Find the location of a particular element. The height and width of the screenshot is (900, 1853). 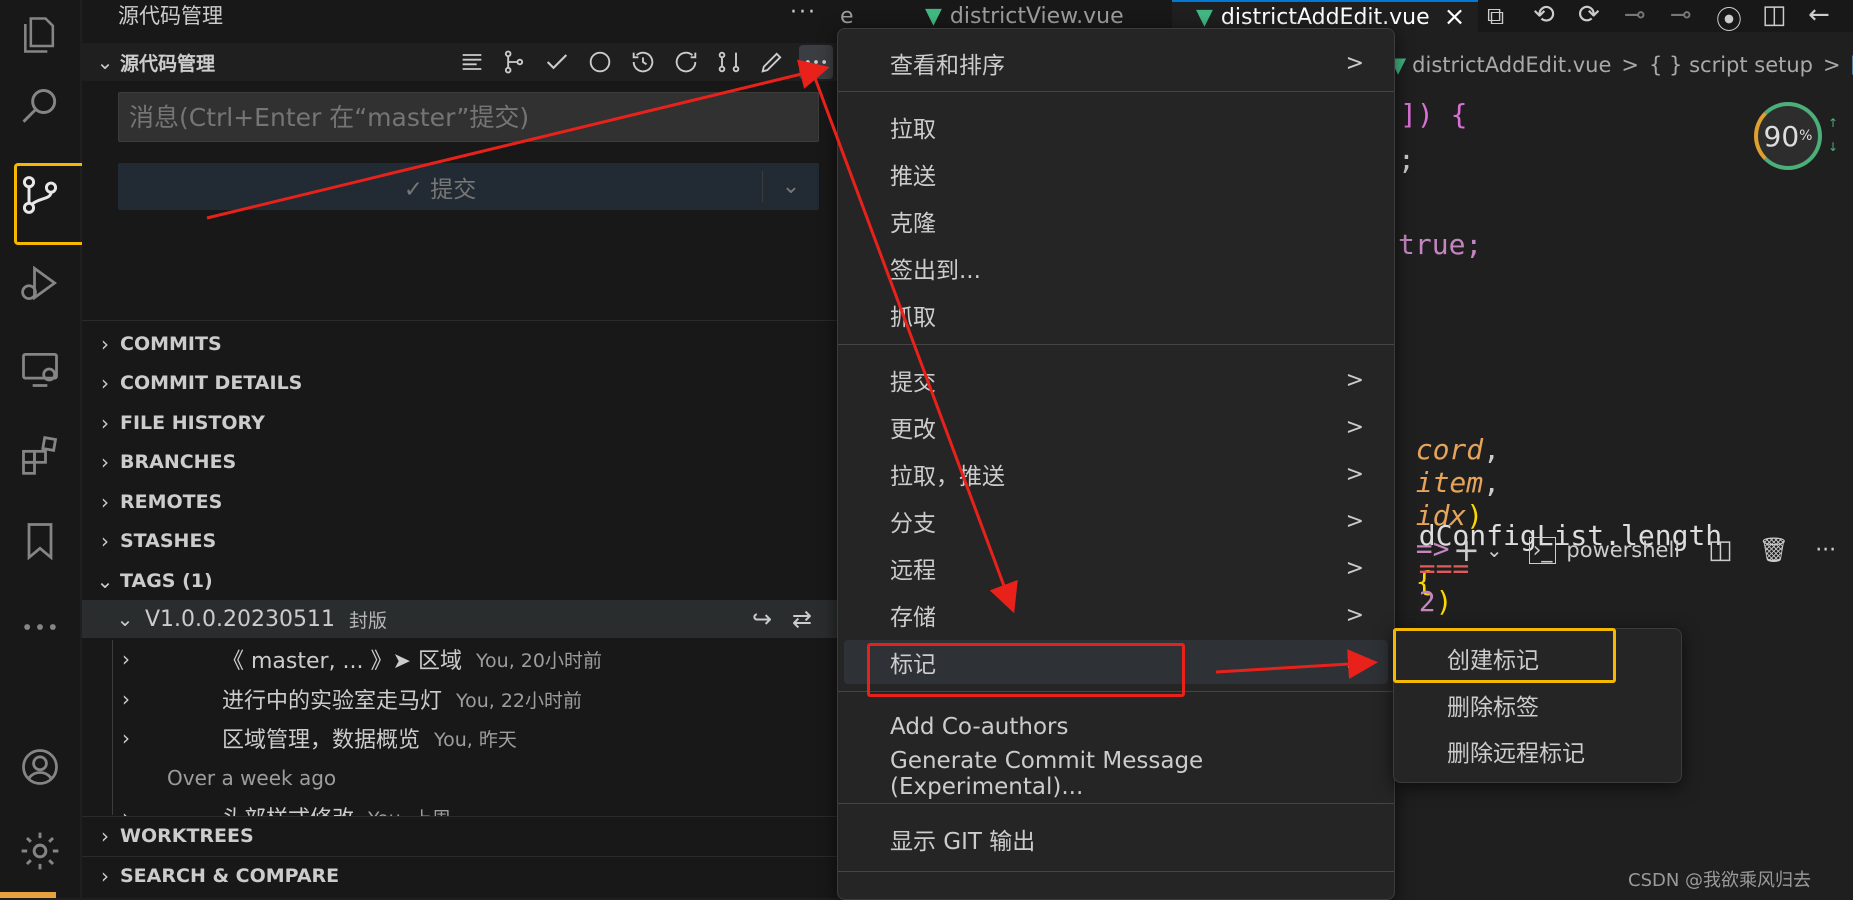

arrow-to-submenu is located at coordinates (1296, 664).